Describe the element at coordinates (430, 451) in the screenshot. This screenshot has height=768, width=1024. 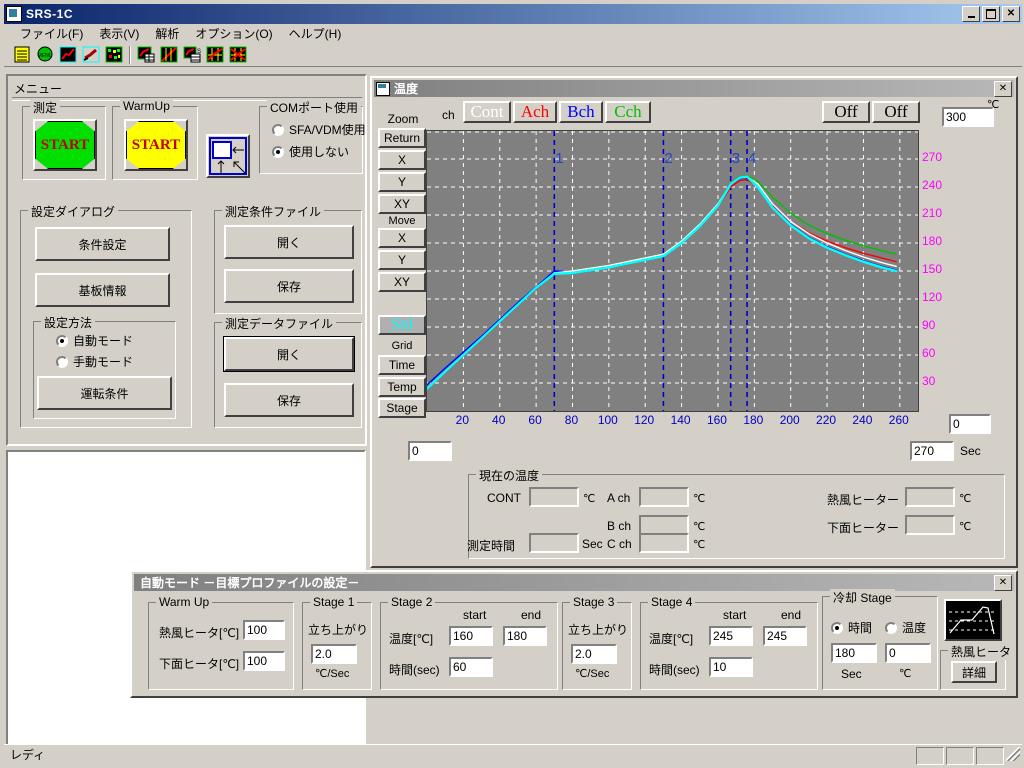
I see `time-min-input: 0` at that location.